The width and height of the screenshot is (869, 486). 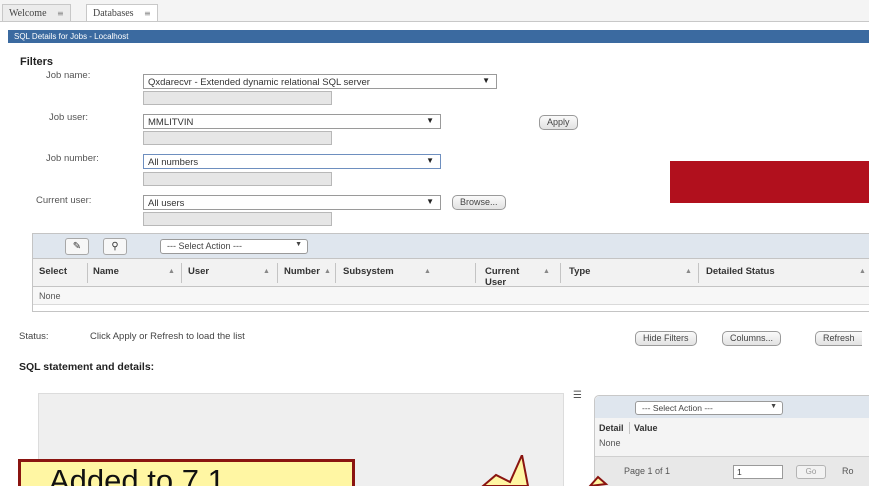 What do you see at coordinates (758, 472) in the screenshot?
I see `page-input: 1` at bounding box center [758, 472].